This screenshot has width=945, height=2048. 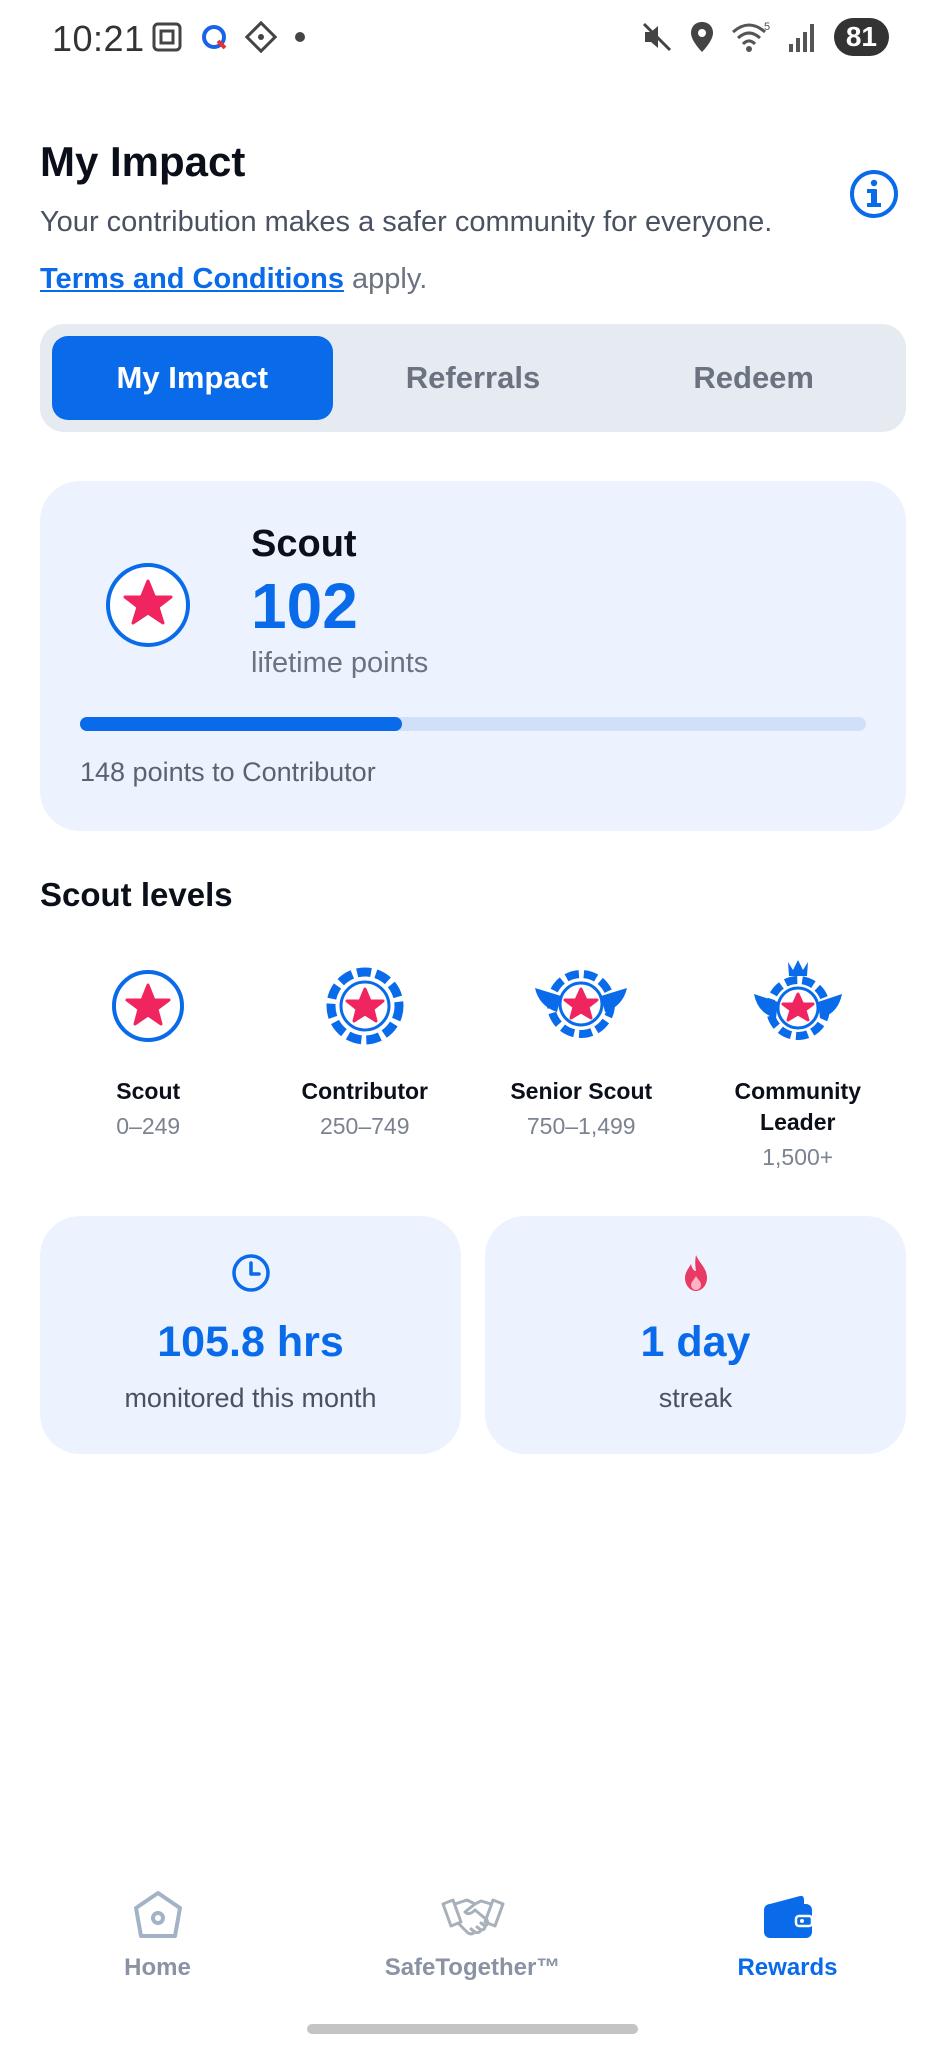 What do you see at coordinates (261, 37) in the screenshot?
I see `app-diamond-icon` at bounding box center [261, 37].